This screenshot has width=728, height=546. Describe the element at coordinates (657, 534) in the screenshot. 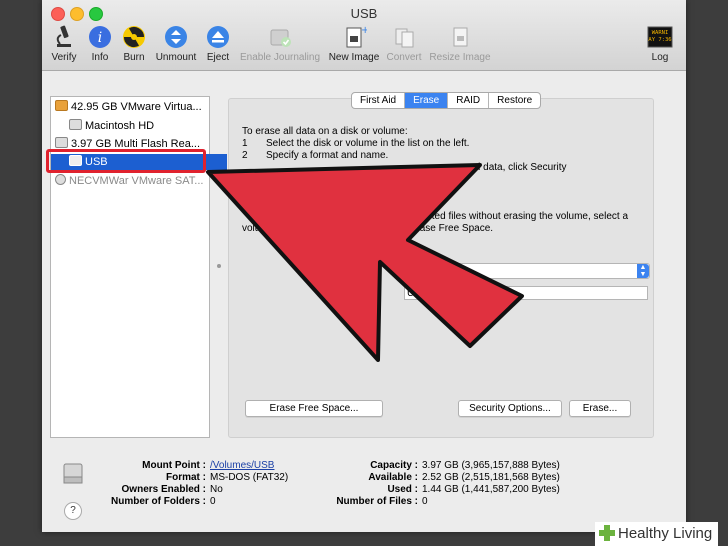

I see `watermark: Healthy Living` at that location.